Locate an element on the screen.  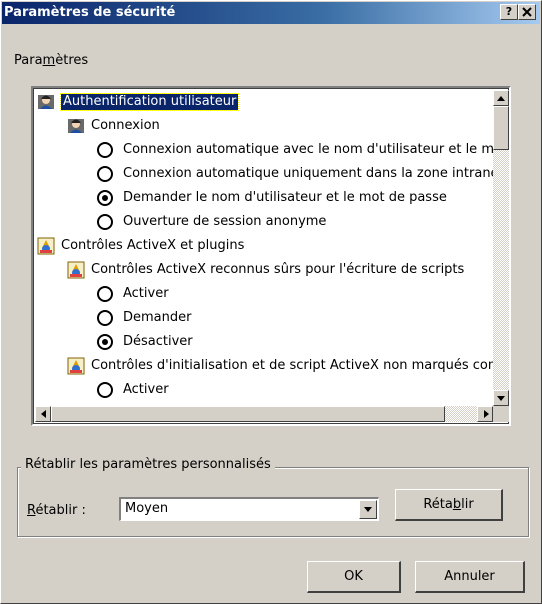
radio-option: Ouverture de session anonyme is located at coordinates (211, 222).